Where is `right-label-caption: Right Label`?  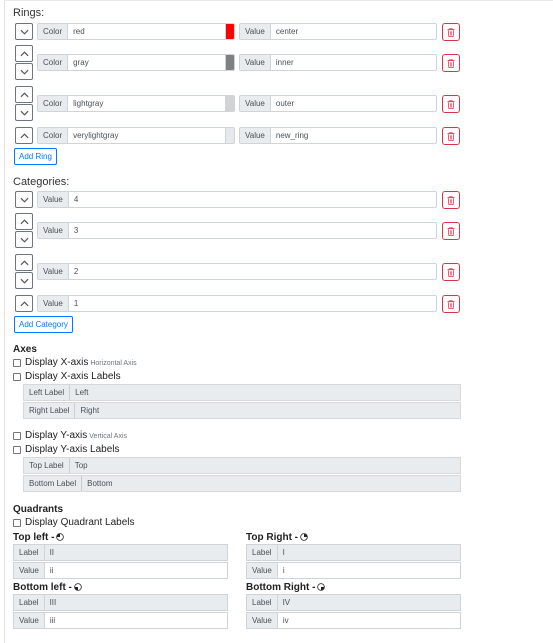
right-label-caption: Right Label is located at coordinates (50, 410).